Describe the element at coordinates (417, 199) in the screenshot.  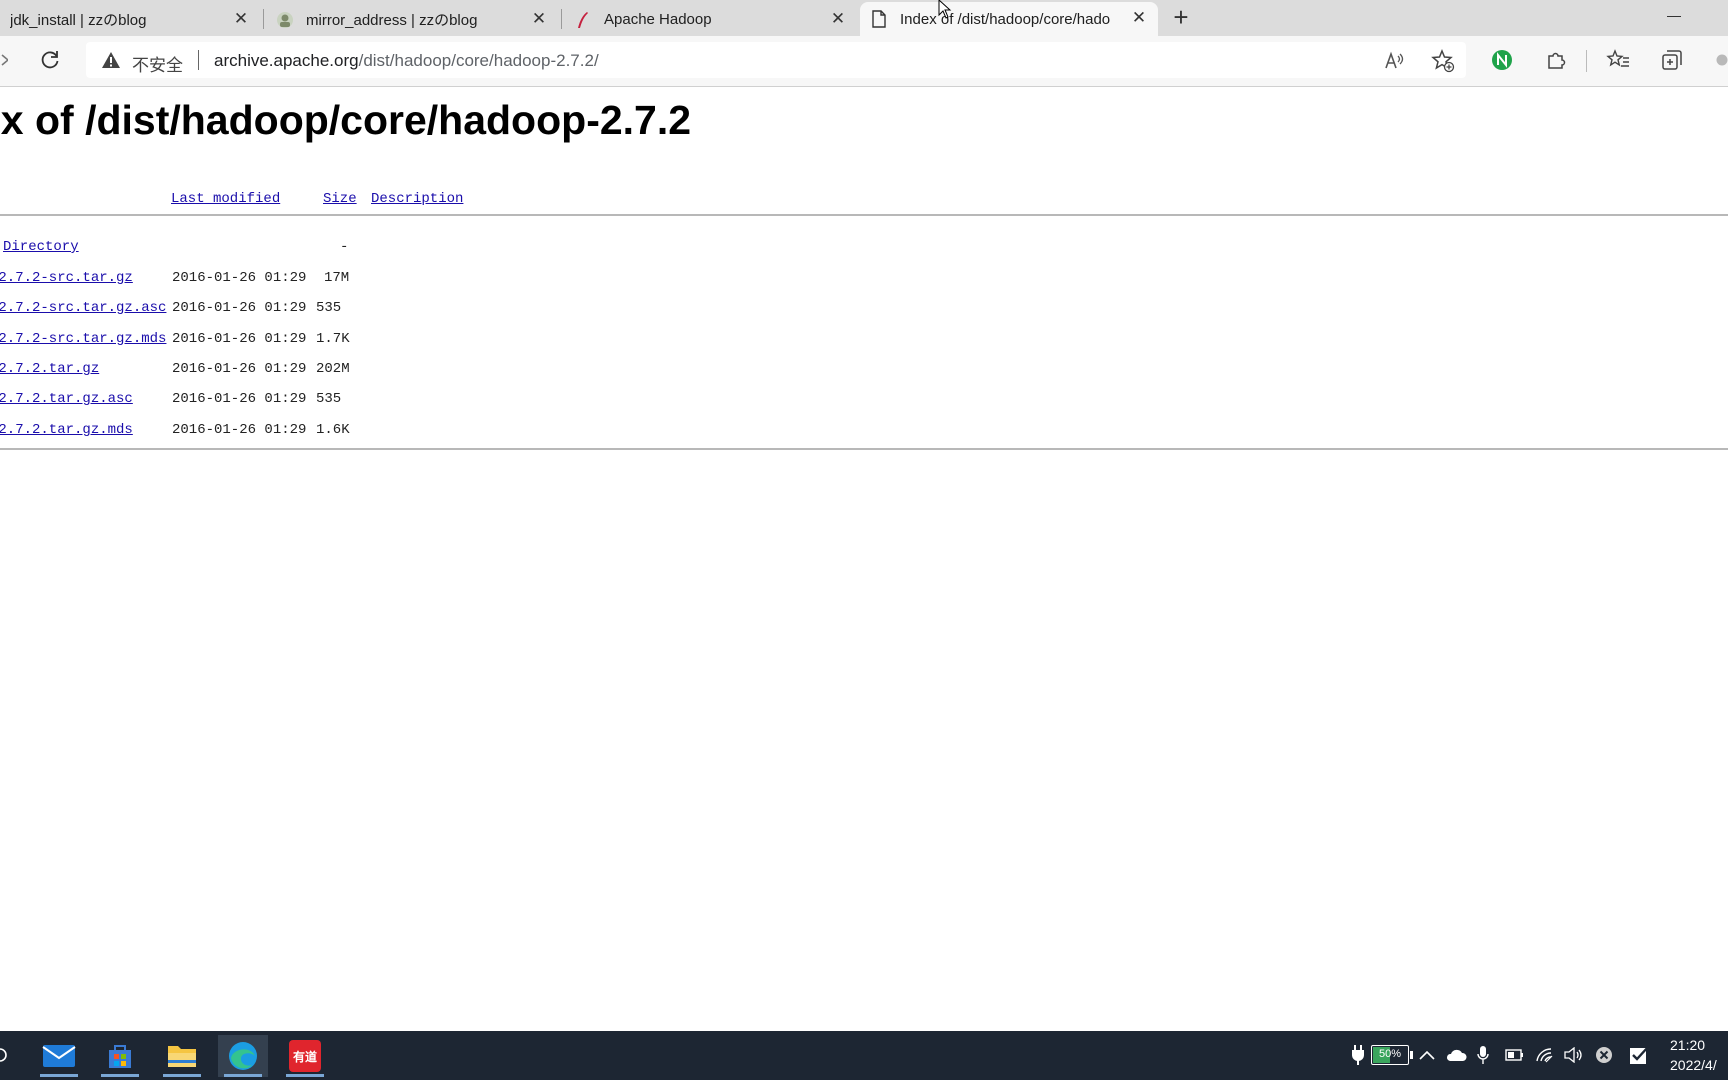
I see `sort-description-link: Description` at that location.